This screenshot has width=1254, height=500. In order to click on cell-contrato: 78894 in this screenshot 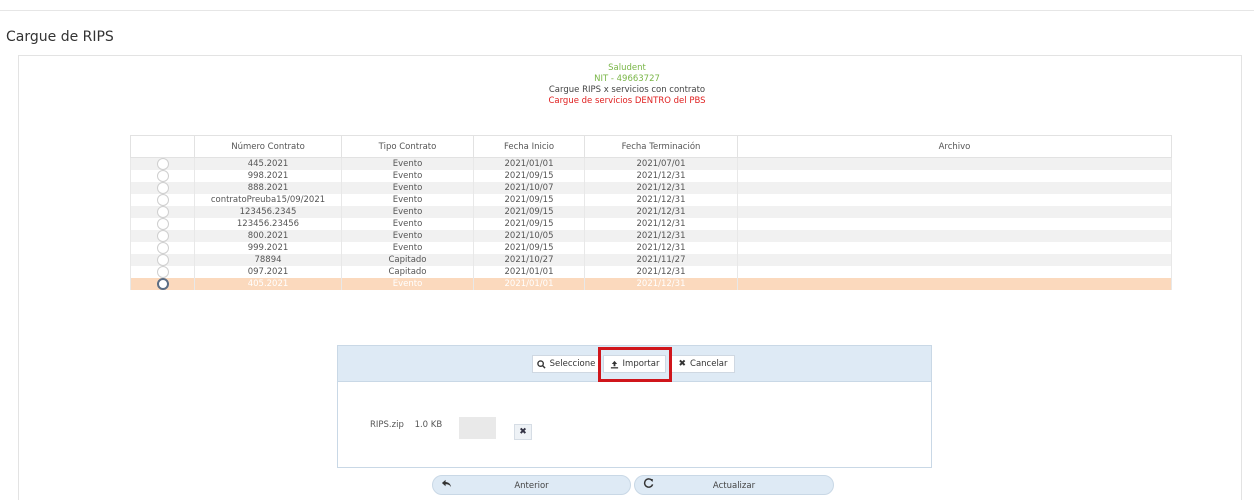, I will do `click(268, 260)`.